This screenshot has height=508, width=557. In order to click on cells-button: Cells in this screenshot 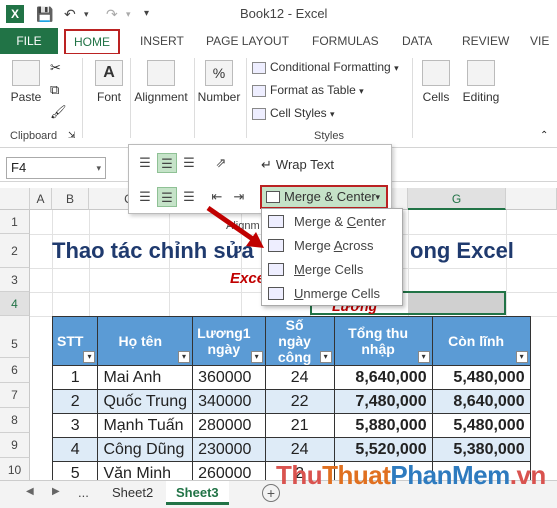, I will do `click(436, 82)`.